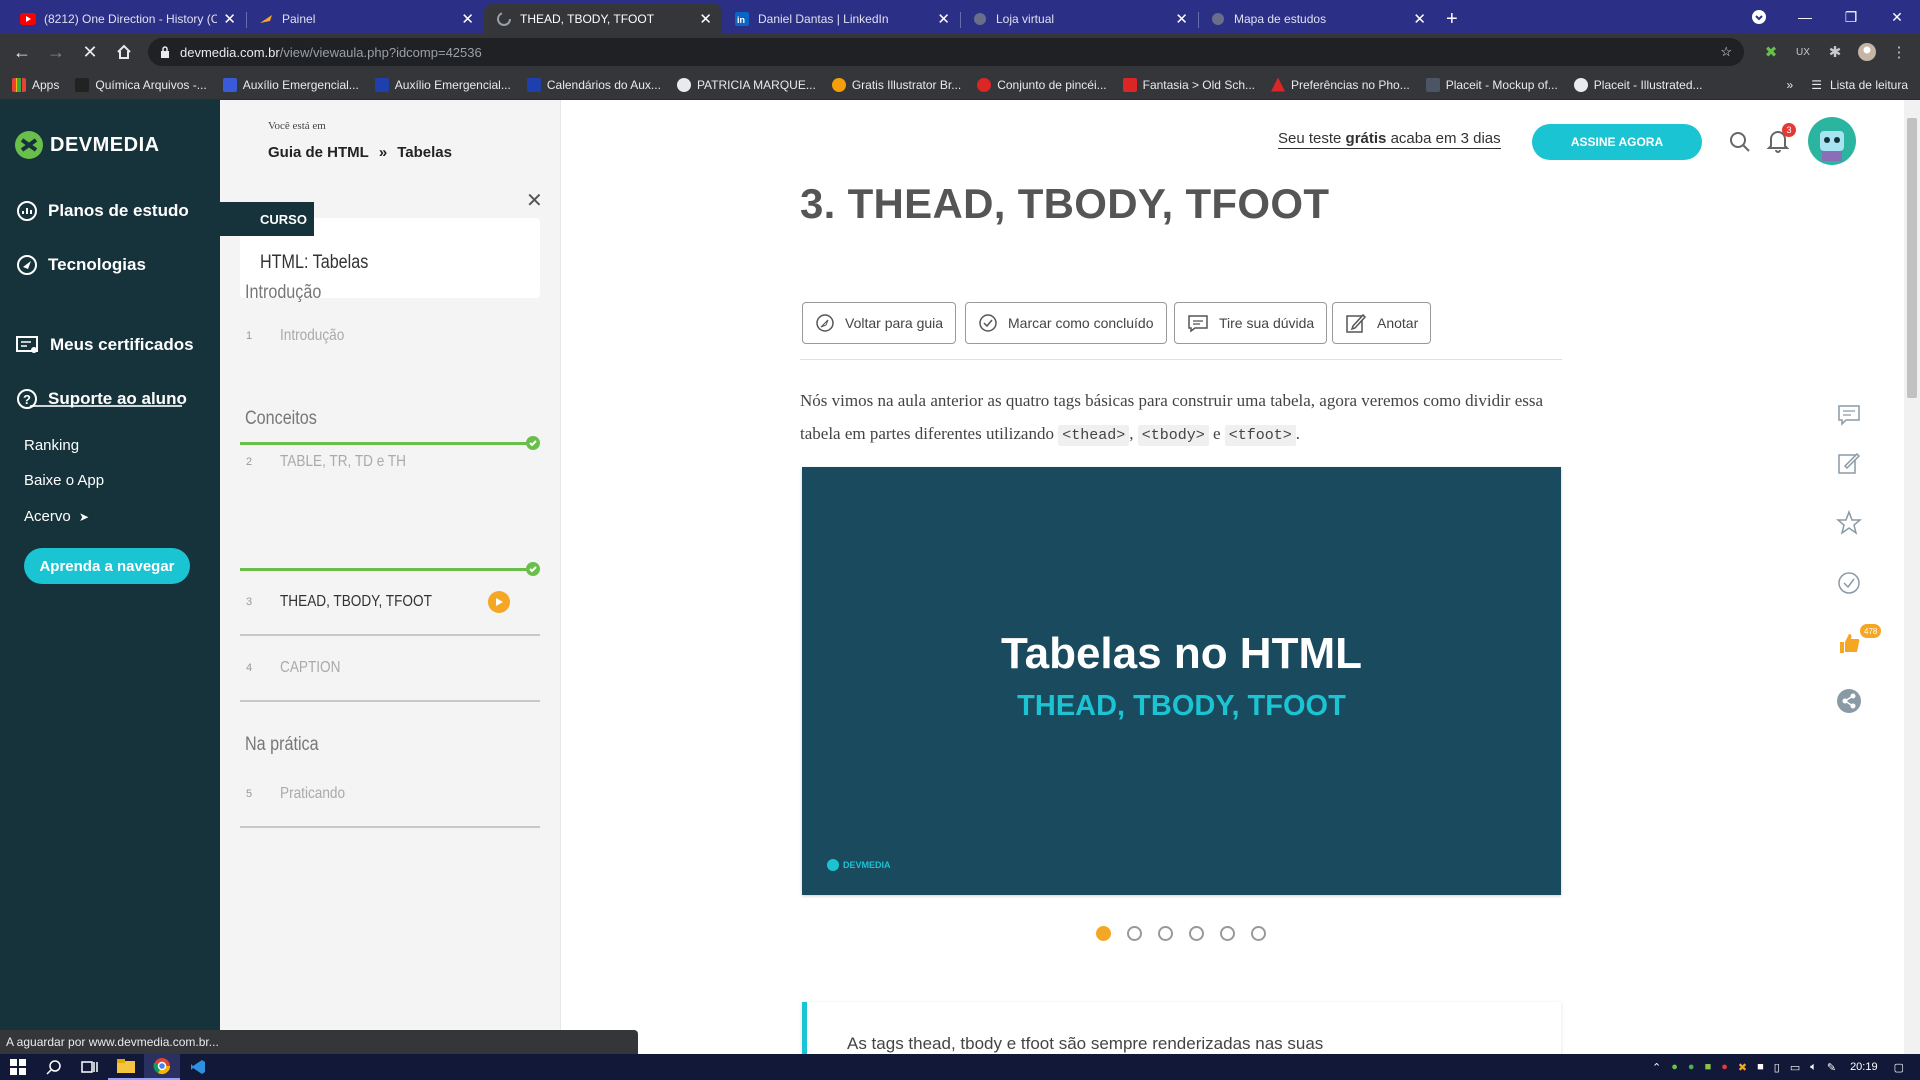 This screenshot has height=1080, width=1920. Describe the element at coordinates (107, 566) in the screenshot. I see `learn-to-navigate-button: Aprenda a navegar` at that location.